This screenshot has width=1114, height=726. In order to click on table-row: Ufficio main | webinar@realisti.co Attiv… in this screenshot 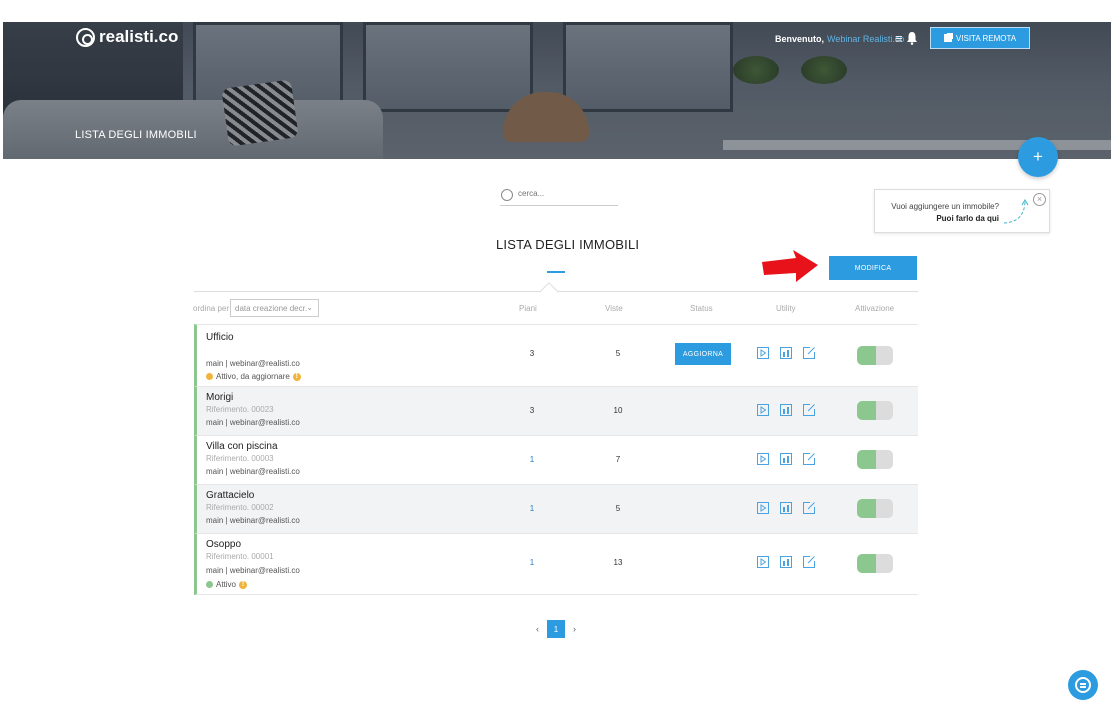, I will do `click(556, 355)`.